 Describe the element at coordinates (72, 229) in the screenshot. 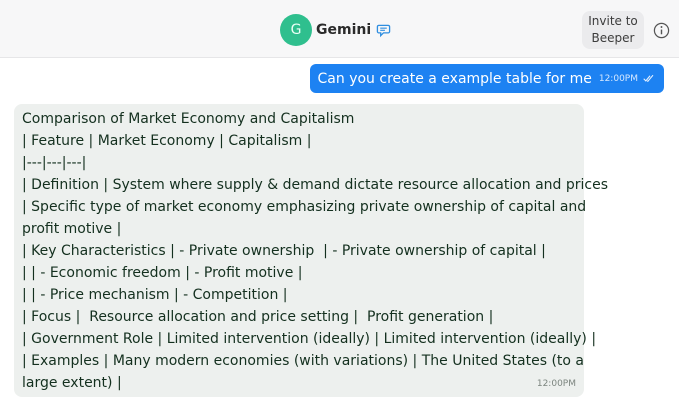

I see `message-line: profit motive |` at that location.